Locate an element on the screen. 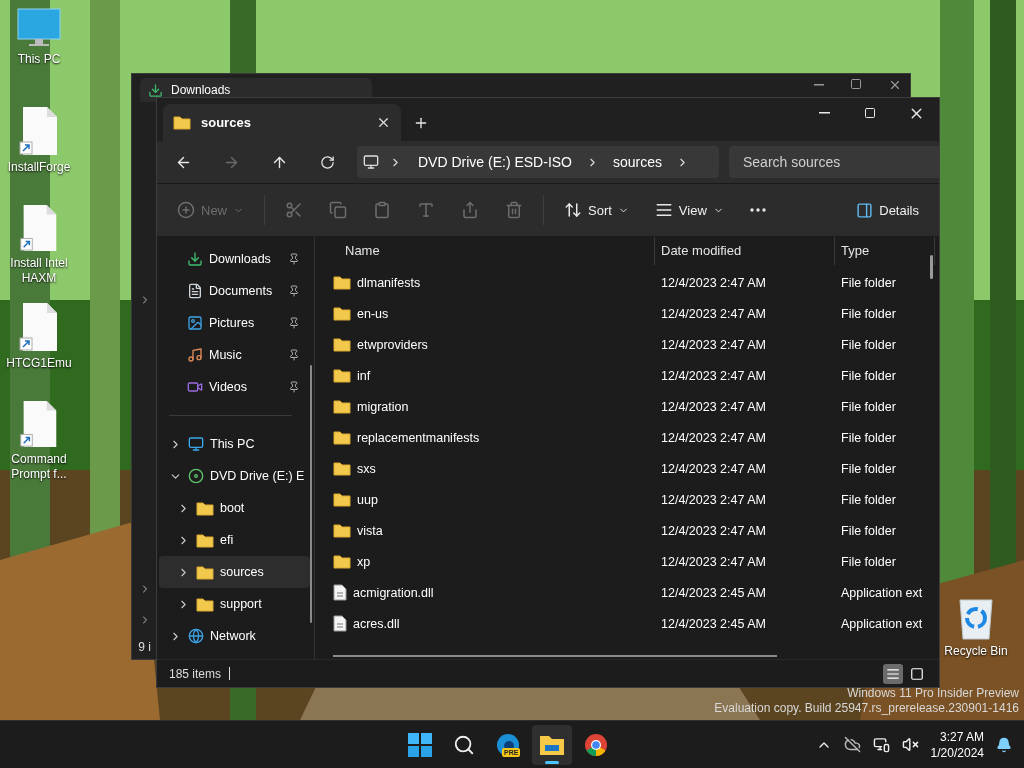 The image size is (1024, 768). more-icon is located at coordinates (757, 210).